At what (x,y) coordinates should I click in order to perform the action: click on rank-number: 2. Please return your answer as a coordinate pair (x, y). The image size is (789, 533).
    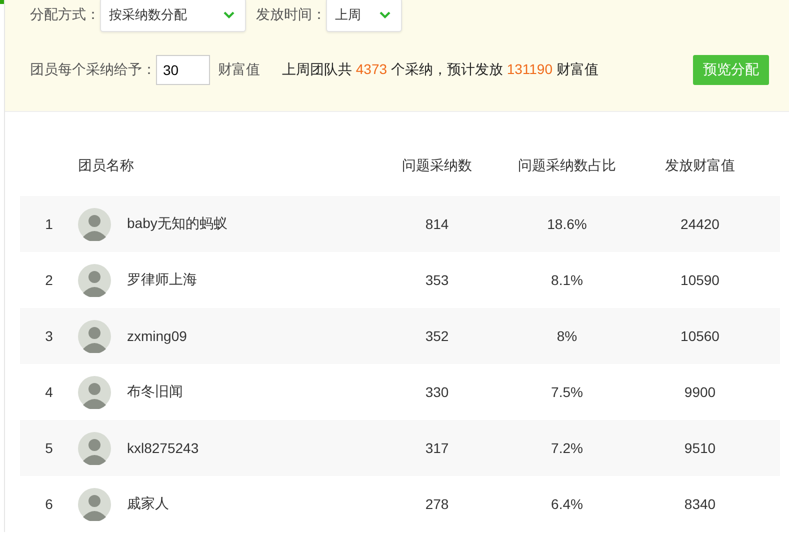
    Looking at the image, I should click on (49, 280).